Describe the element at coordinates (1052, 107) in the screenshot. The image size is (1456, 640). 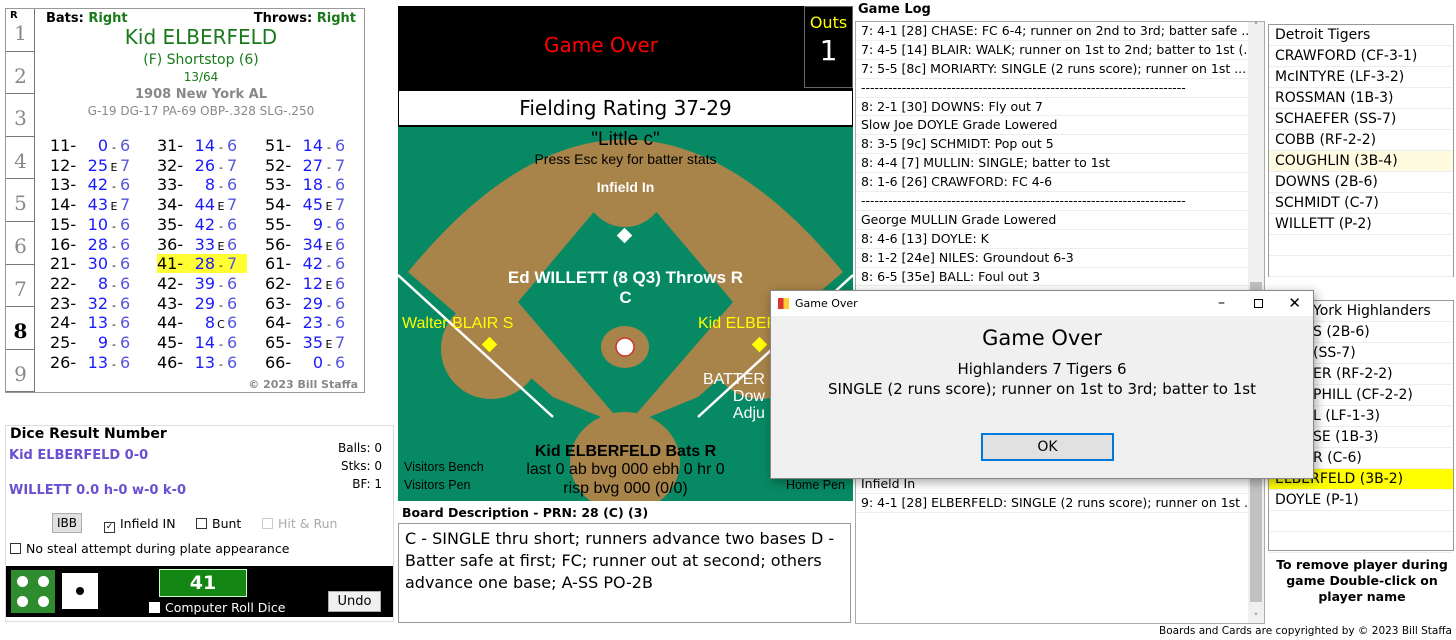
I see `log-entry: 8: 2-1 [30] DOWNS: Fly out 7` at that location.